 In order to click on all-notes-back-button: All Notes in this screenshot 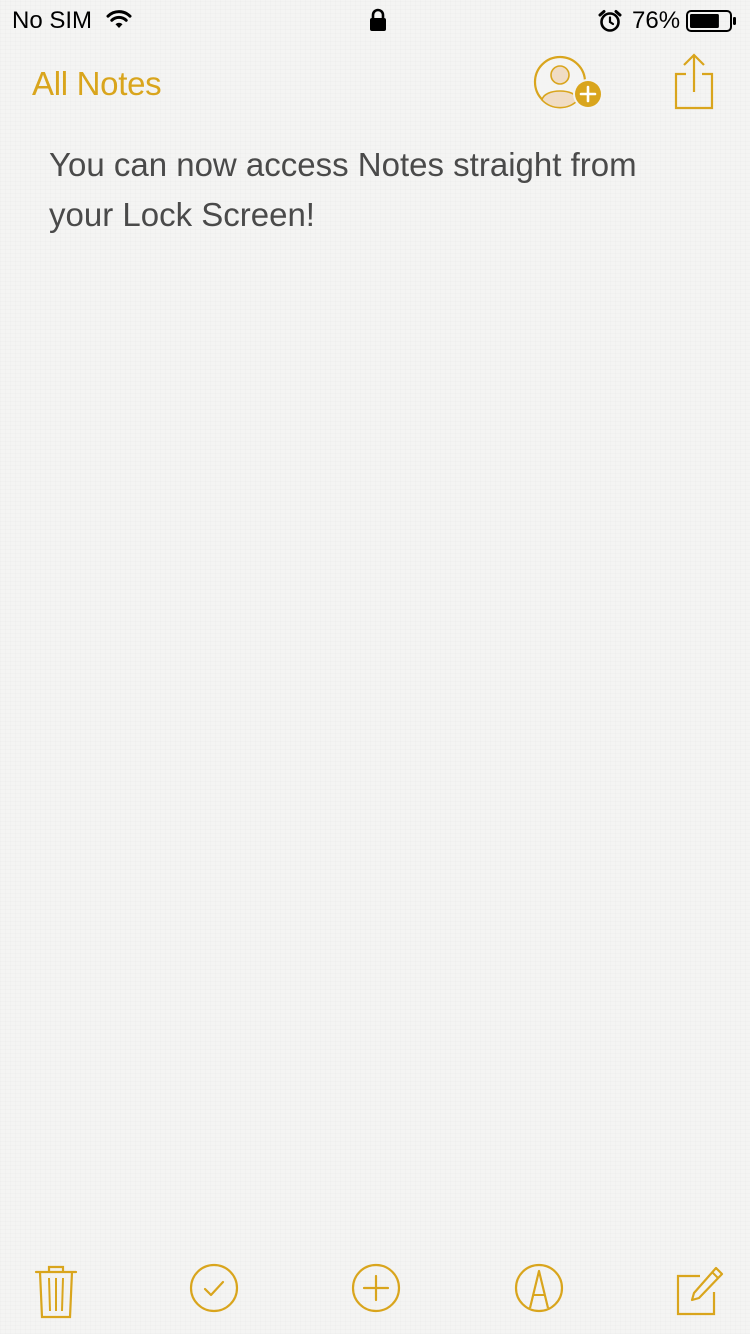, I will do `click(97, 84)`.